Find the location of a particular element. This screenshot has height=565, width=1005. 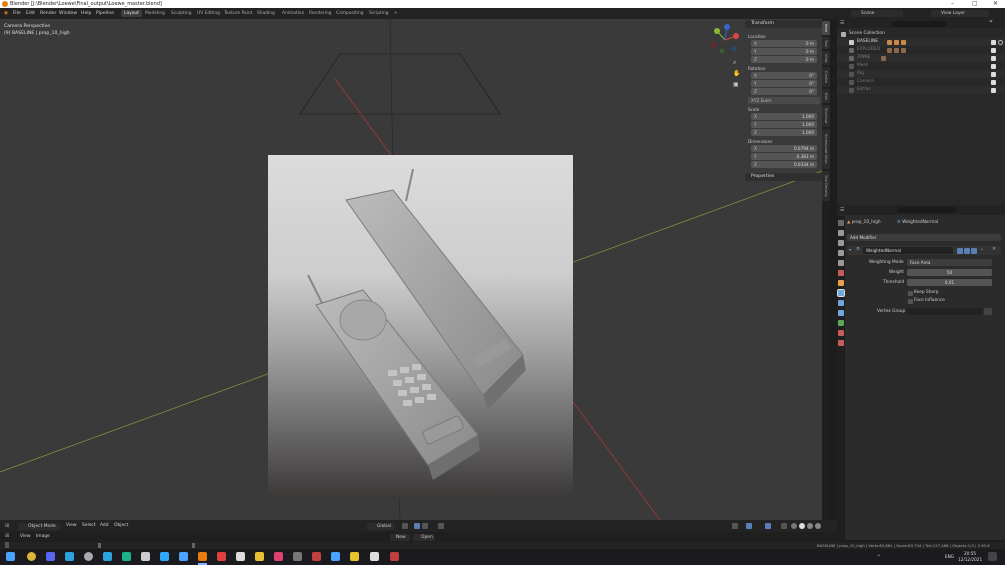

tray-chevron-icon: ^ is located at coordinates (879, 556).